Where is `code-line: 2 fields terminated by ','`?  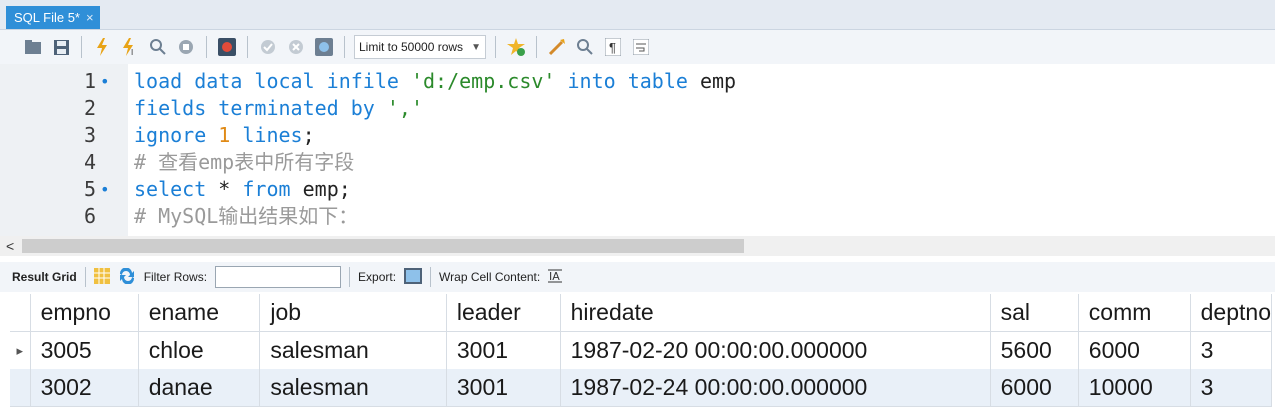 code-line: 2 fields terminated by ',' is located at coordinates (637, 108).